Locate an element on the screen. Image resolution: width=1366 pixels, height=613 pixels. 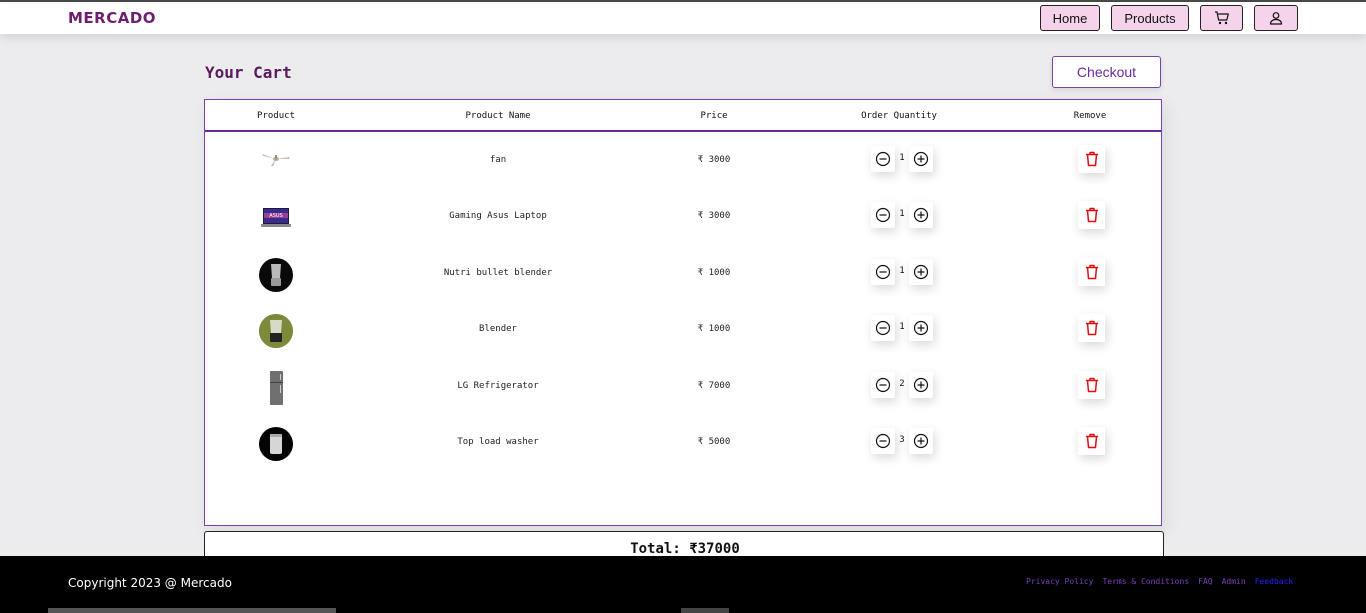
navbar: MERCADO Home Products is located at coordinates (683, 18).